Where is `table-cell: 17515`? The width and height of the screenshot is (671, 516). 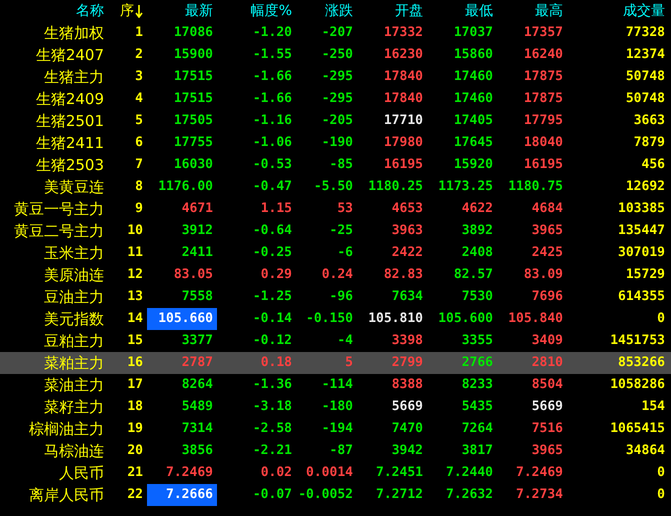
table-cell: 17515 is located at coordinates (193, 77).